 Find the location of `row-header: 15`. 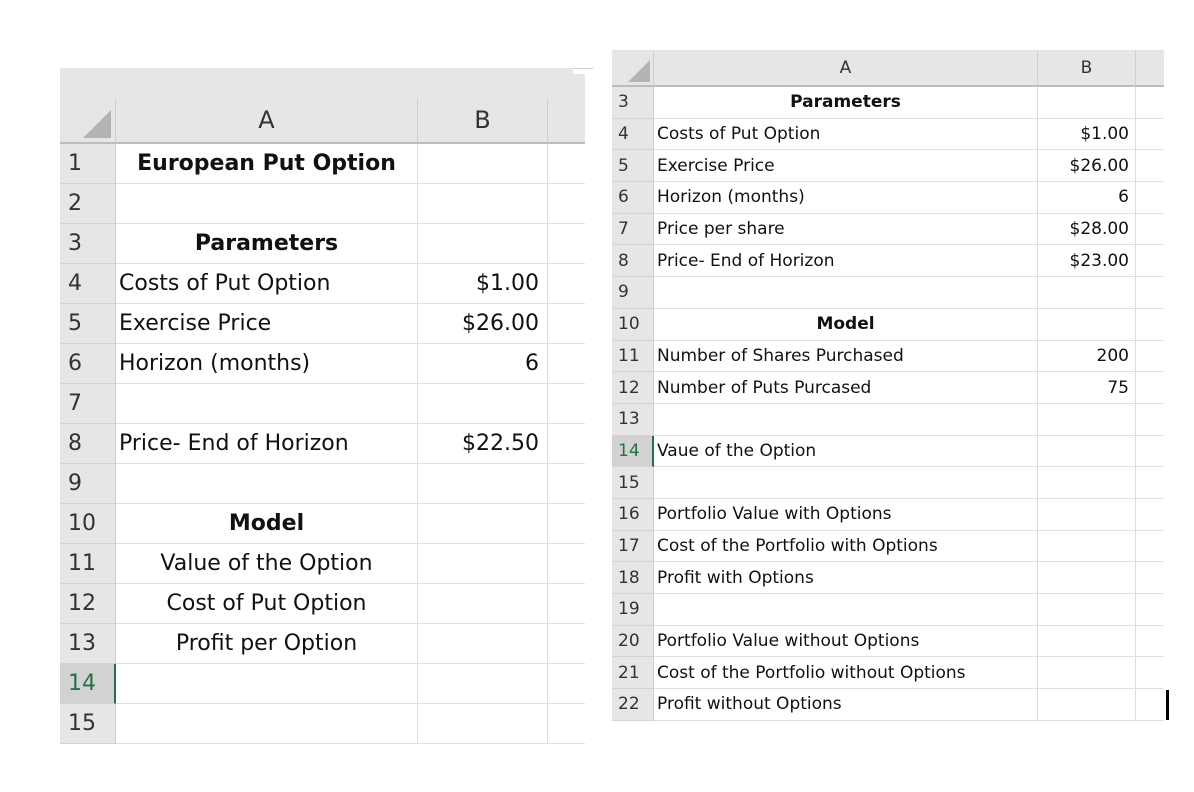

row-header: 15 is located at coordinates (633, 483).